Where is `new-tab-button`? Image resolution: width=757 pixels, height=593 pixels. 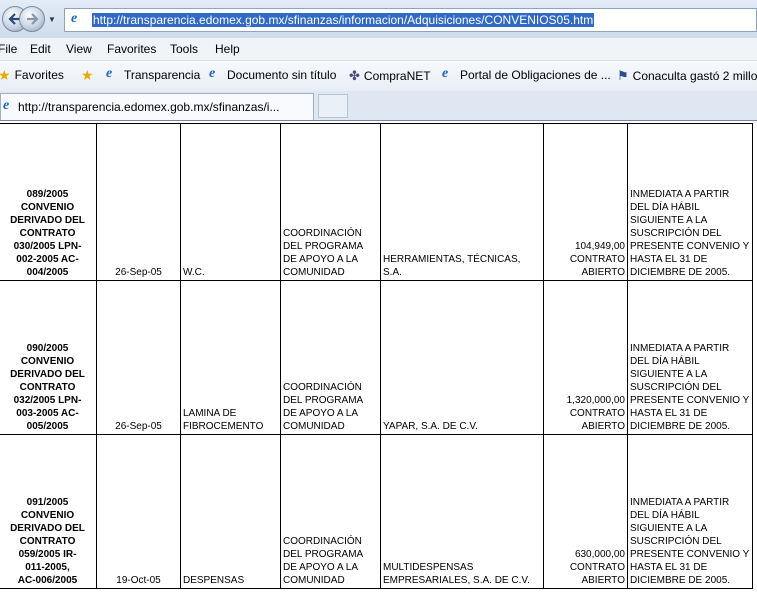 new-tab-button is located at coordinates (333, 106).